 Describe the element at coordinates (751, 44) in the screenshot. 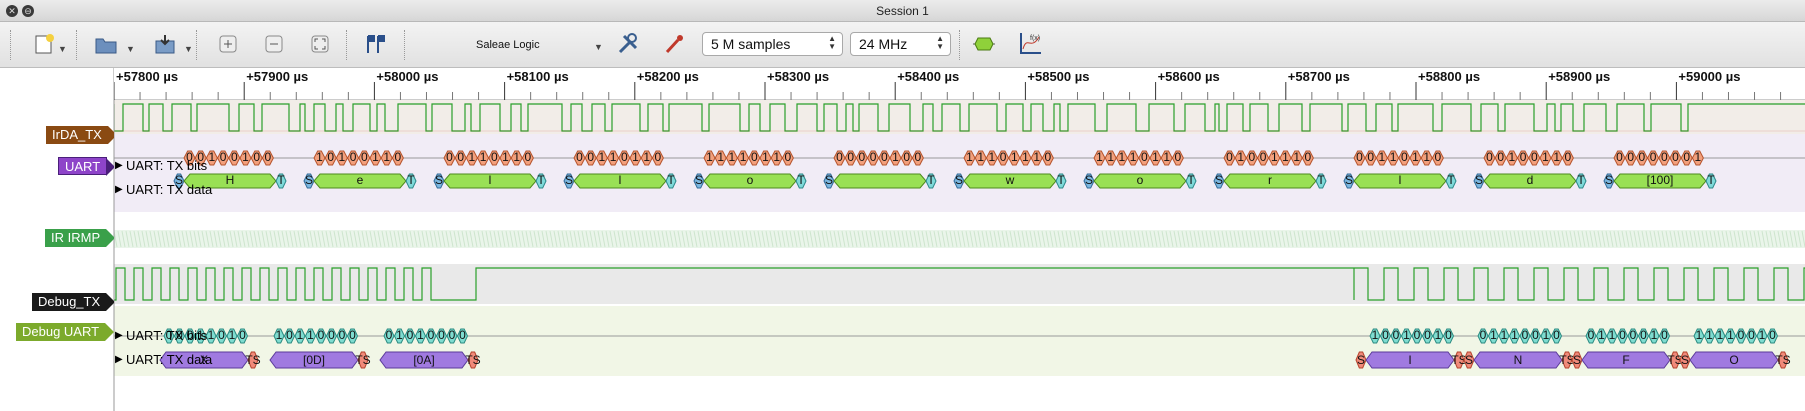

I see `sample-count-value: 5 M samples` at that location.